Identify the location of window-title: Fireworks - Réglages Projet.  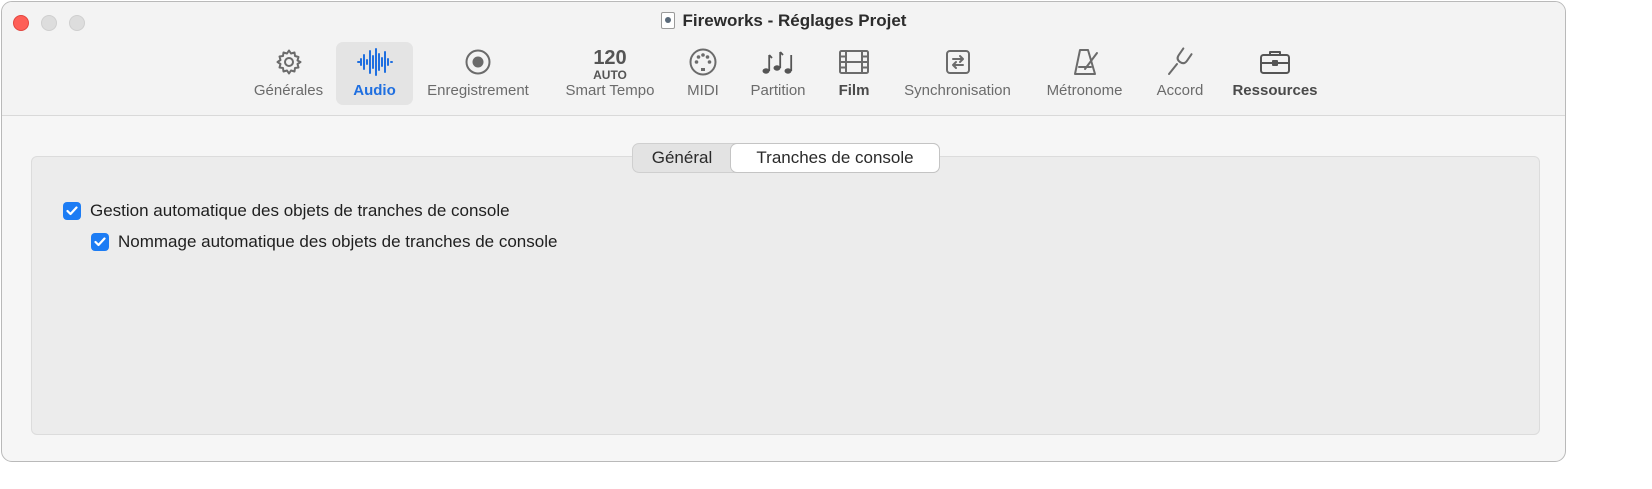
(783, 21).